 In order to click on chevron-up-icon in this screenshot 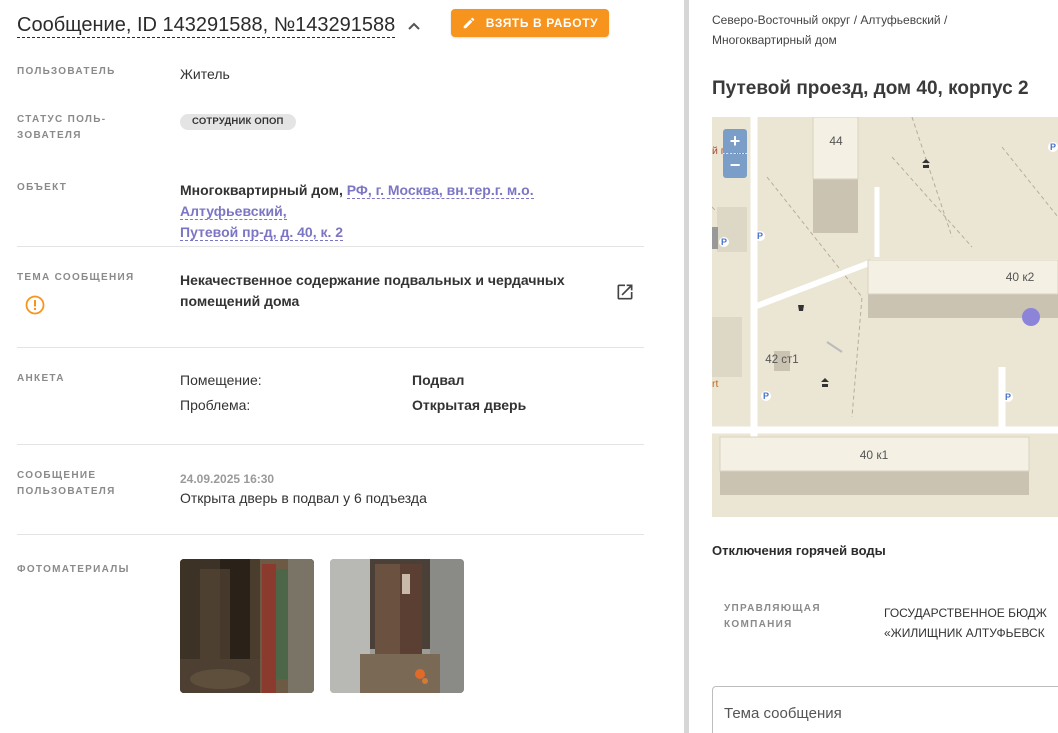, I will do `click(414, 26)`.